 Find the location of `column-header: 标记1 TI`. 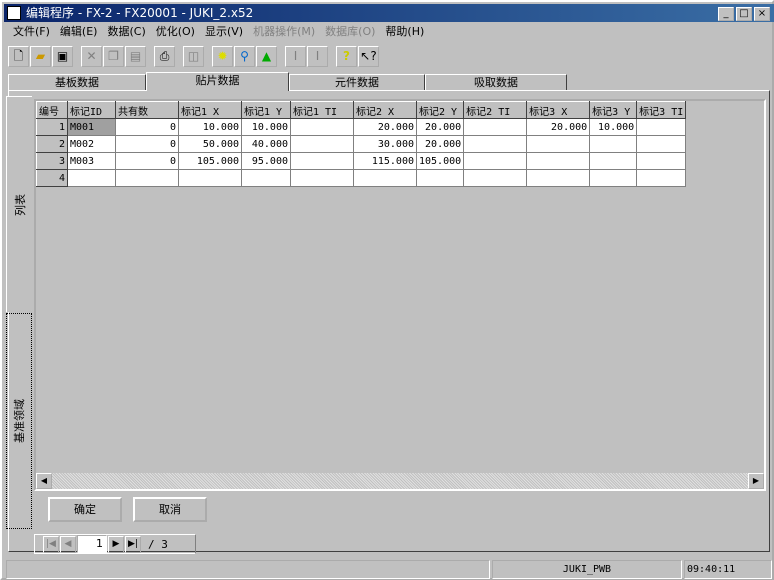

column-header: 标记1 TI is located at coordinates (322, 110).